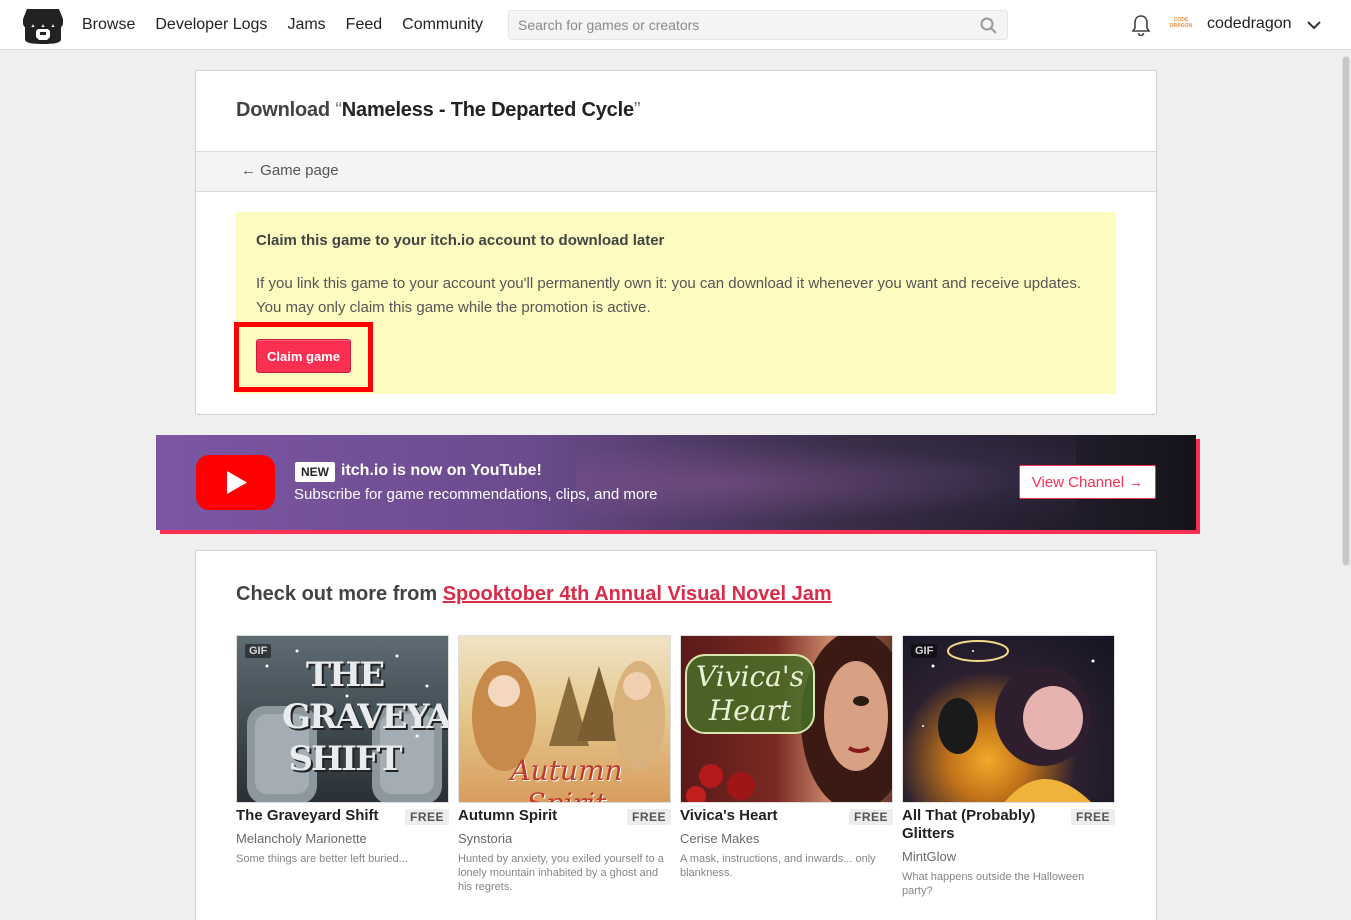  What do you see at coordinates (750, 694) in the screenshot?
I see `thumb-title-text: Vivica's Heart` at bounding box center [750, 694].